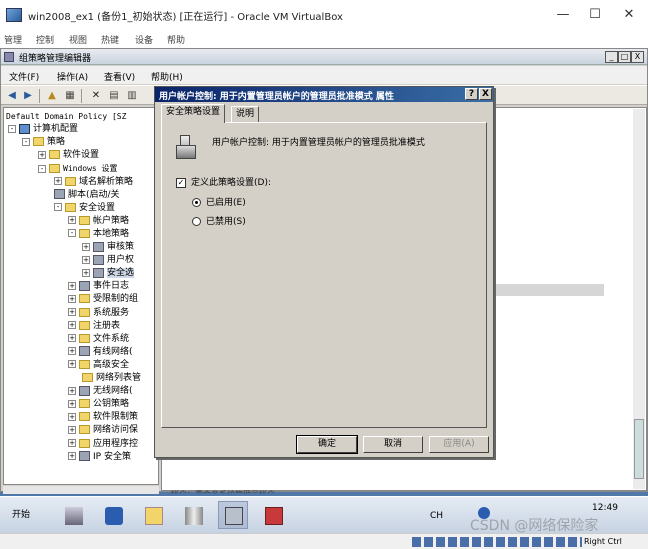 This screenshot has height=549, width=648. I want to click on menu-view-gpme: 查看(V), so click(119, 76).